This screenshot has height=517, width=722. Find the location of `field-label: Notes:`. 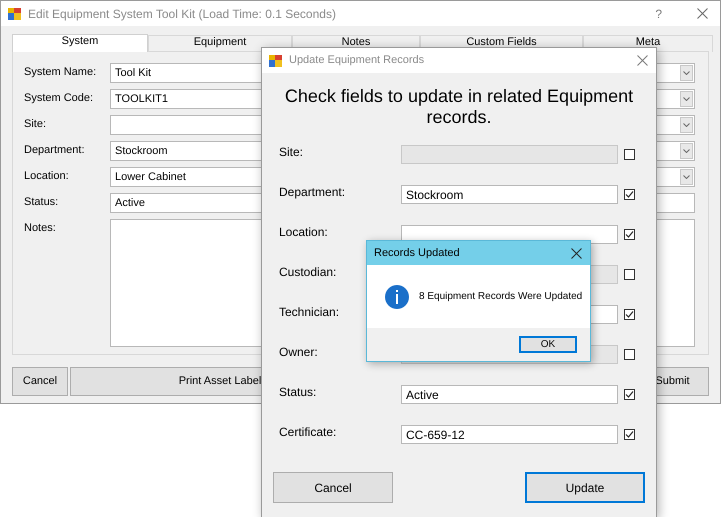

field-label: Notes: is located at coordinates (40, 228).